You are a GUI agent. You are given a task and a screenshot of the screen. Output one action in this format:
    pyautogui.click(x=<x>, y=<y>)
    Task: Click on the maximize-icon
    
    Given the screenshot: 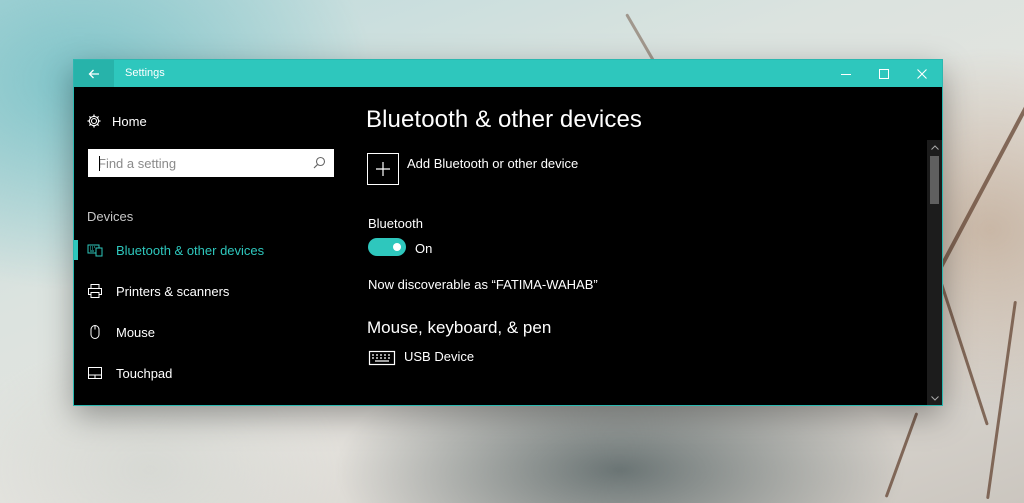 What is the action you would take?
    pyautogui.click(x=884, y=73)
    